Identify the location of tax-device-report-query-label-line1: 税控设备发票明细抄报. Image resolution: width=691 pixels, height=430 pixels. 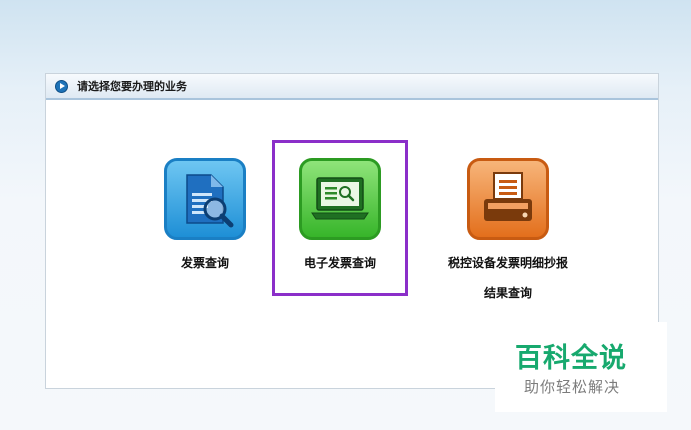
(507, 263).